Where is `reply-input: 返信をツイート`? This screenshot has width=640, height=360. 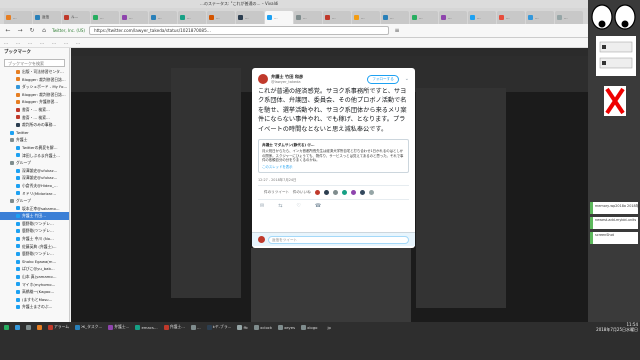 reply-input: 返信をツイート is located at coordinates (338, 239).